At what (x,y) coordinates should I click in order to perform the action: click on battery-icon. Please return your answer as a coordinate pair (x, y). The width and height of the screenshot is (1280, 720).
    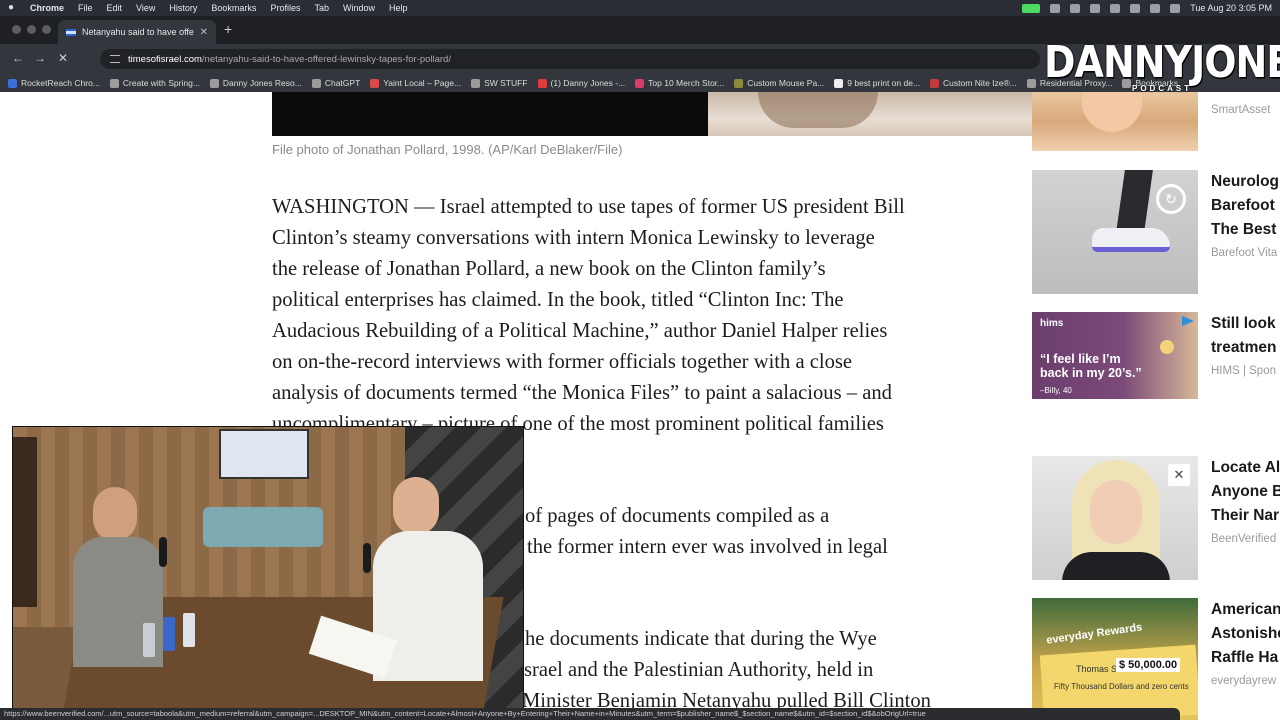
    Looking at the image, I should click on (1115, 8).